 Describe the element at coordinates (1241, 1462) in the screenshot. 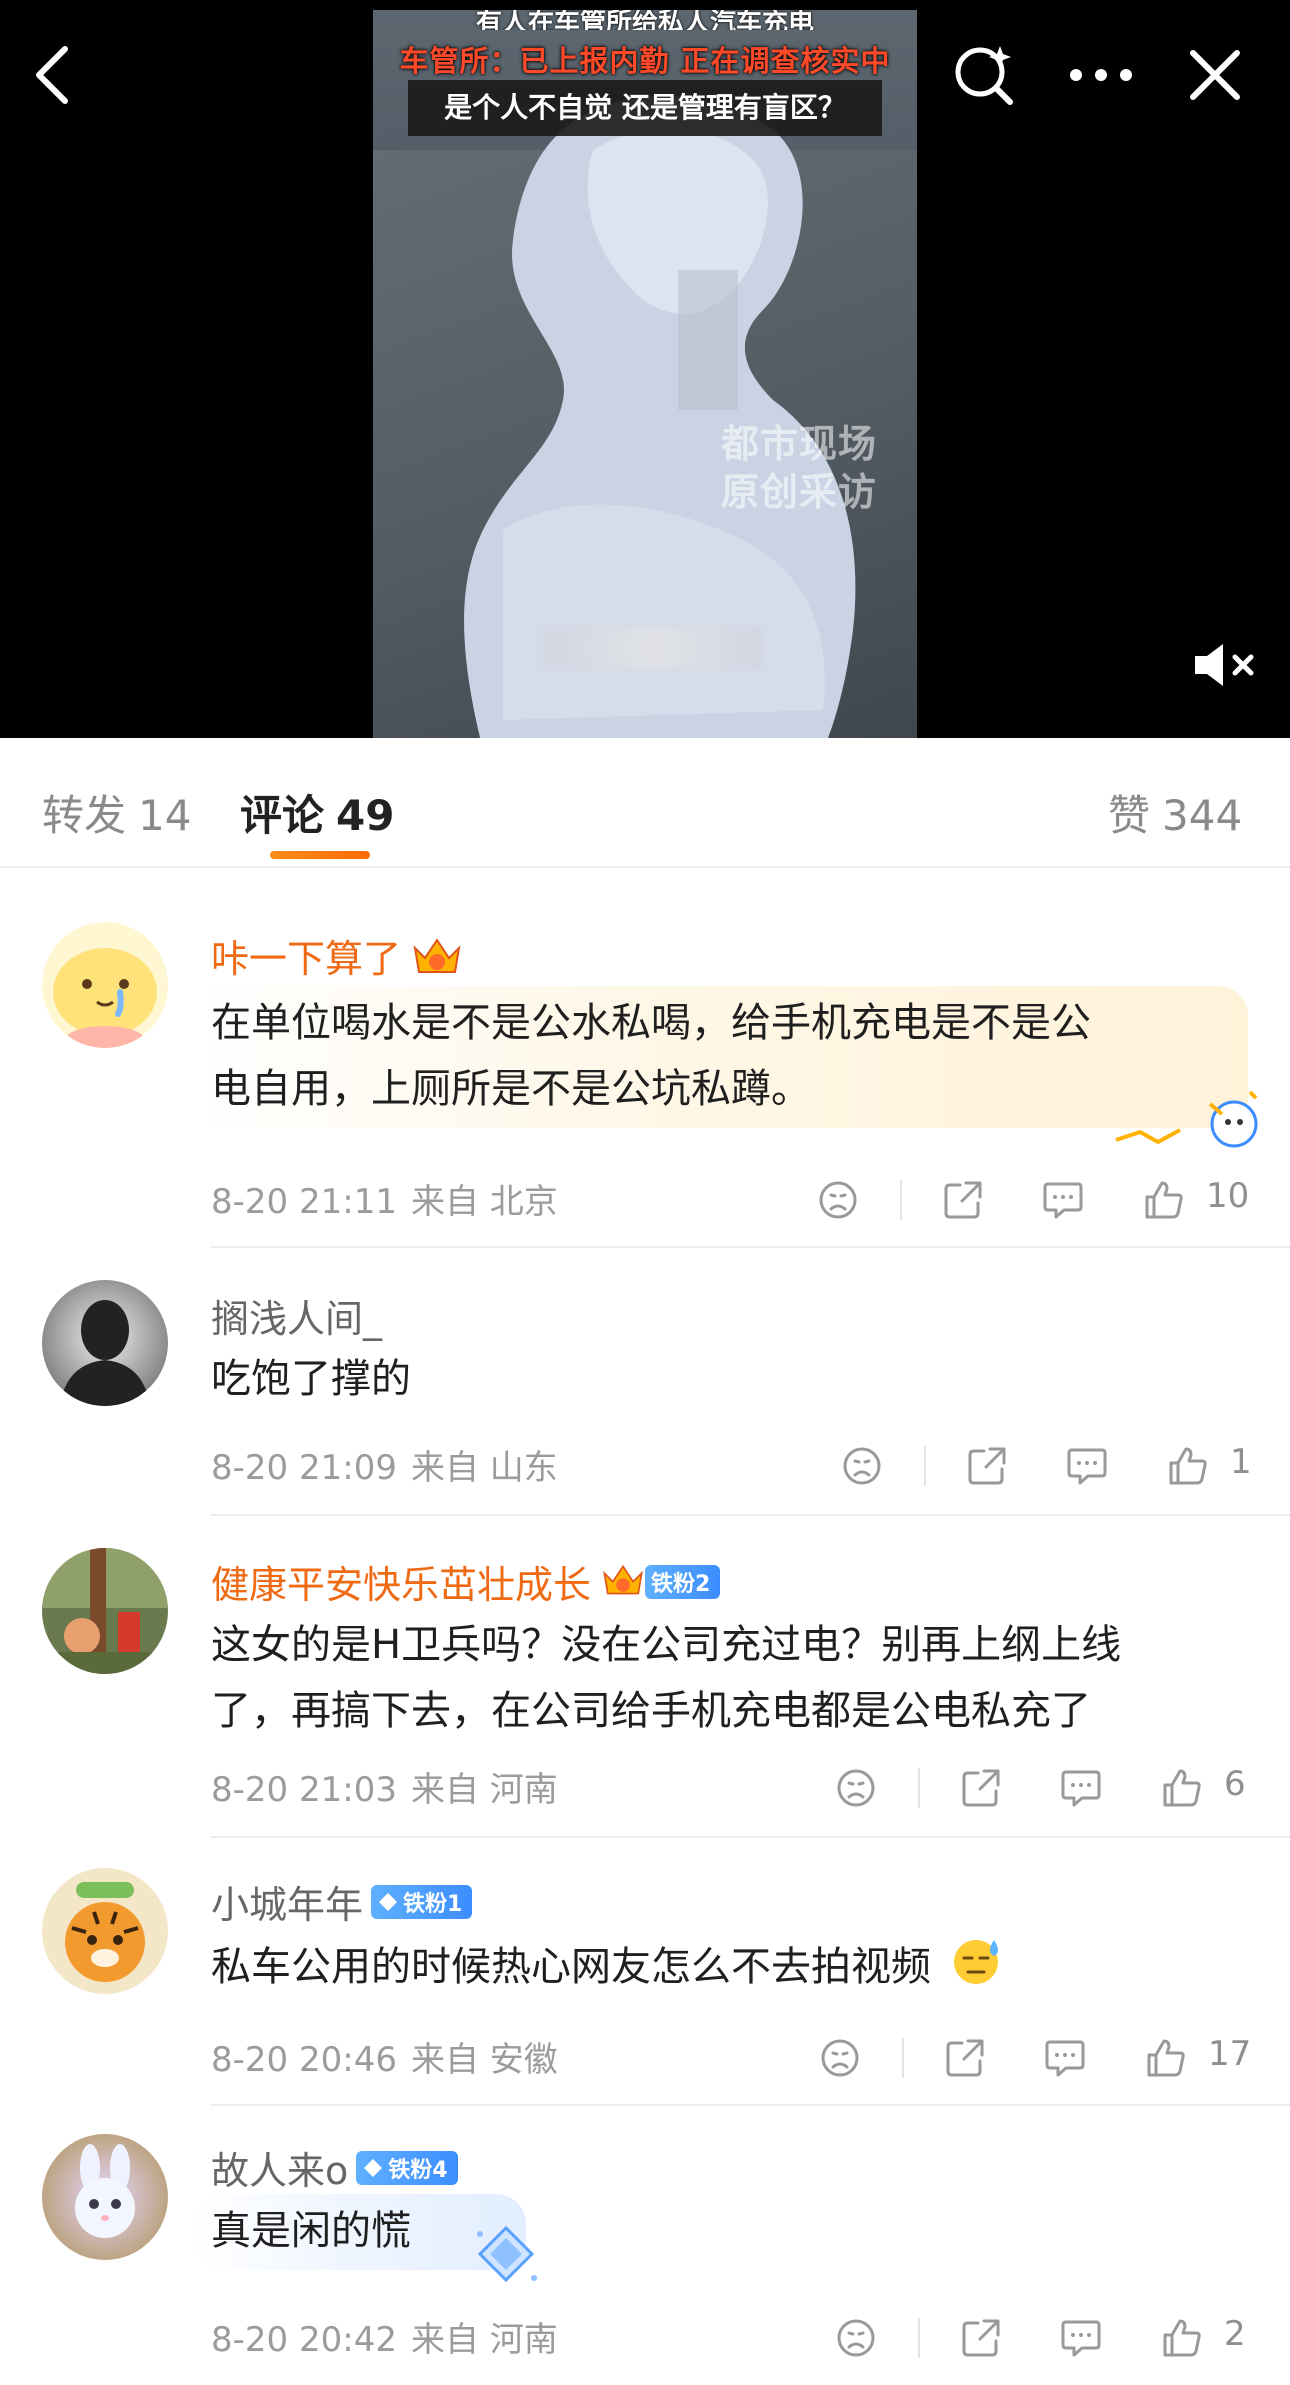

I see `like-count: 1` at that location.